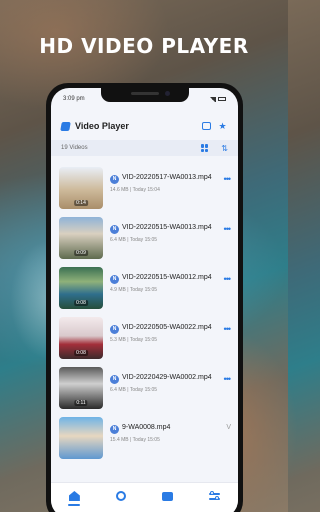 This screenshot has width=320, height=512. Describe the element at coordinates (145, 95) in the screenshot. I see `phone-notch` at that location.